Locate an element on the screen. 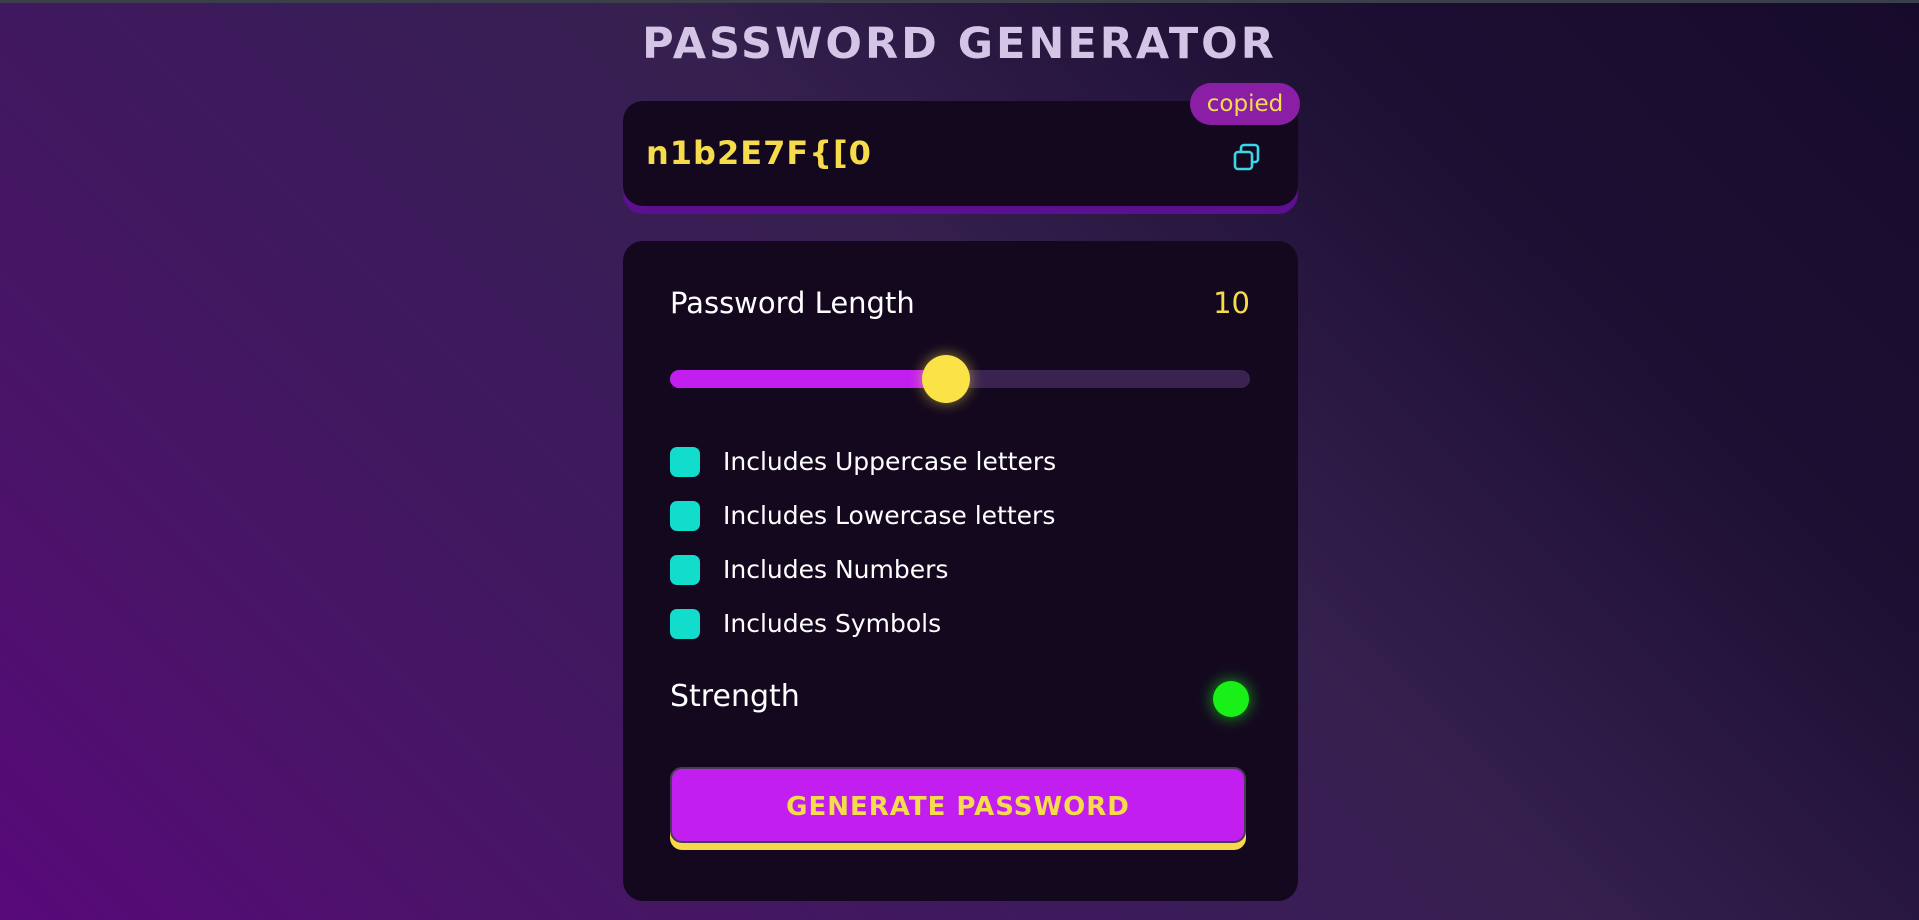 This screenshot has width=1919, height=920. option-lowercase: Includes Lowercase letters is located at coordinates (862, 516).